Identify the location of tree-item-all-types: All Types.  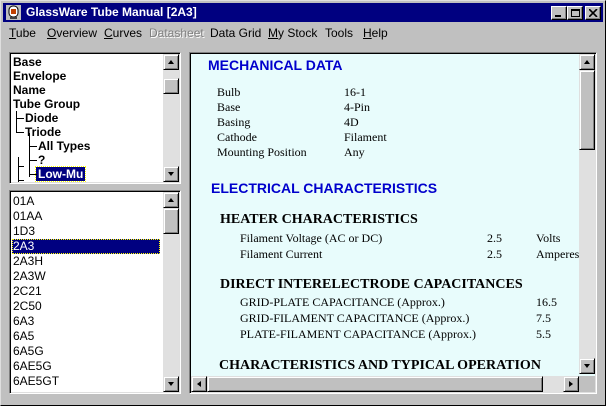
(64, 146).